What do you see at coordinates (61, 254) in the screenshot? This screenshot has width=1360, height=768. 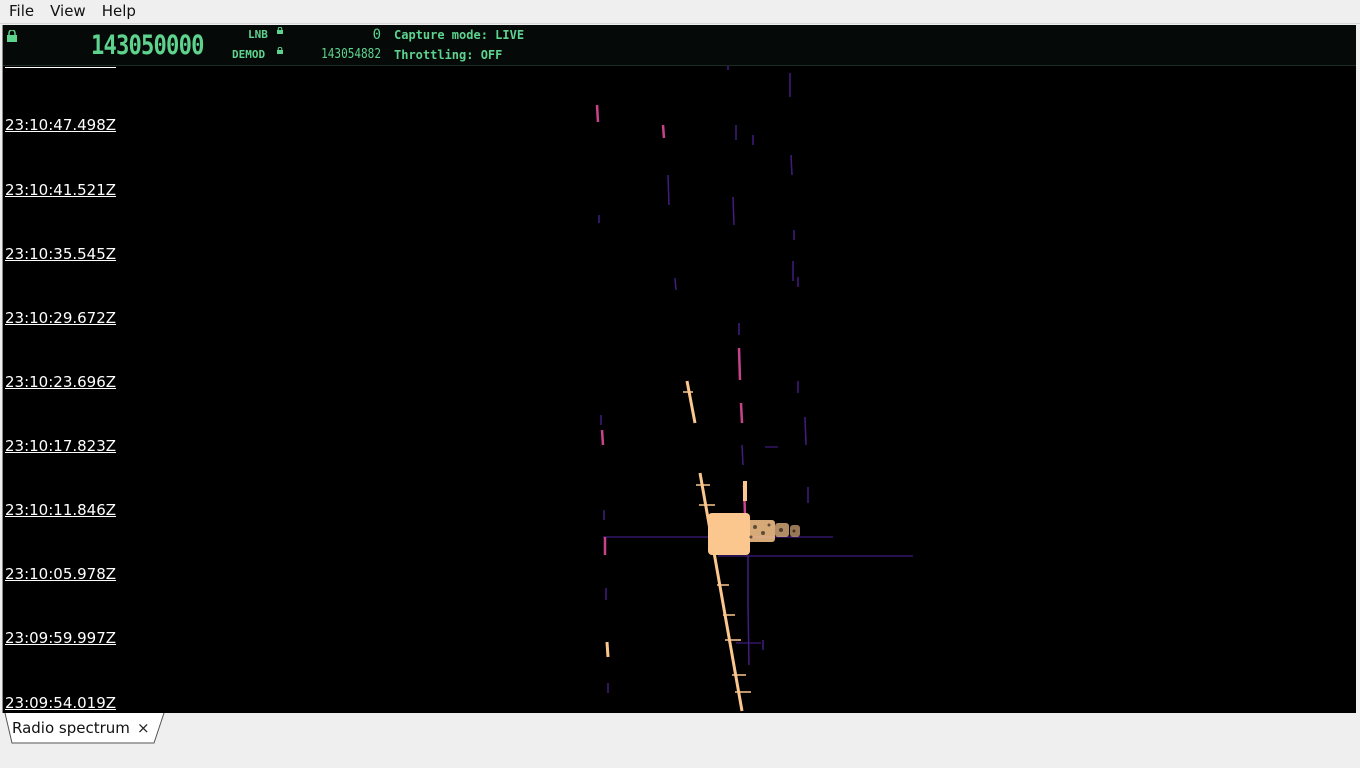 I see `timestamp: 23:10:35.545Z` at bounding box center [61, 254].